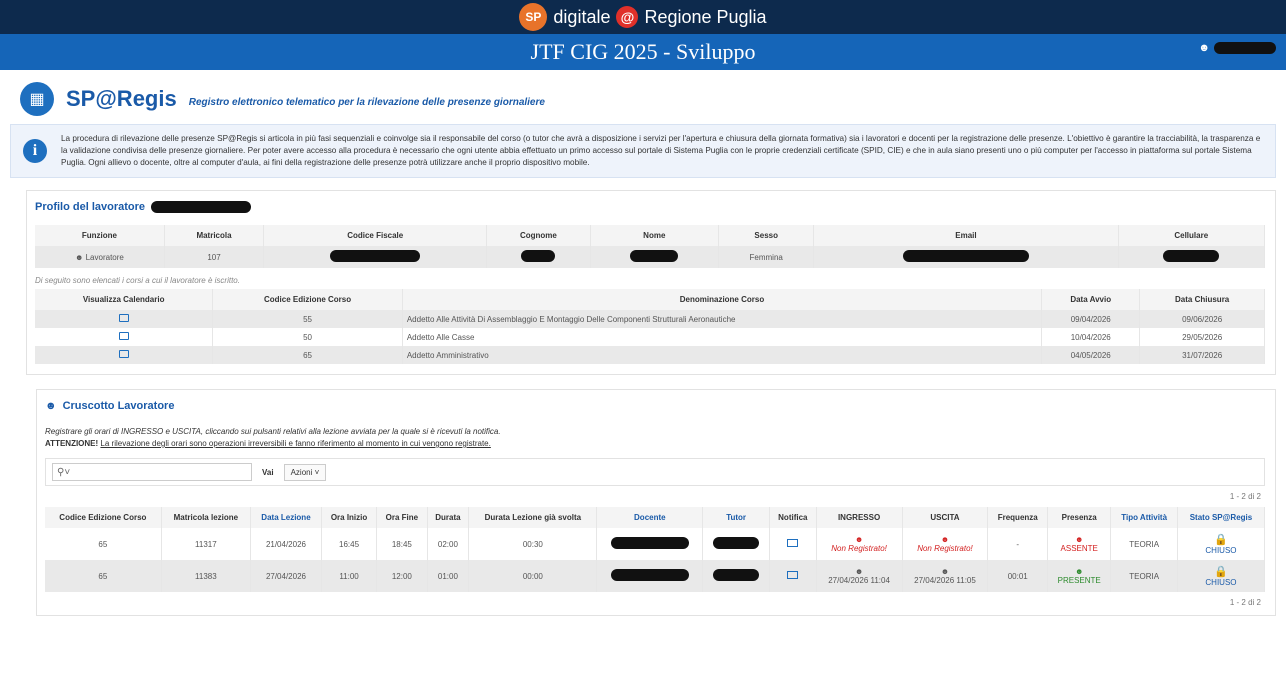 This screenshot has height=693, width=1286. Describe the element at coordinates (722, 299) in the screenshot. I see `col-denominazione: Denominazione Corso` at that location.